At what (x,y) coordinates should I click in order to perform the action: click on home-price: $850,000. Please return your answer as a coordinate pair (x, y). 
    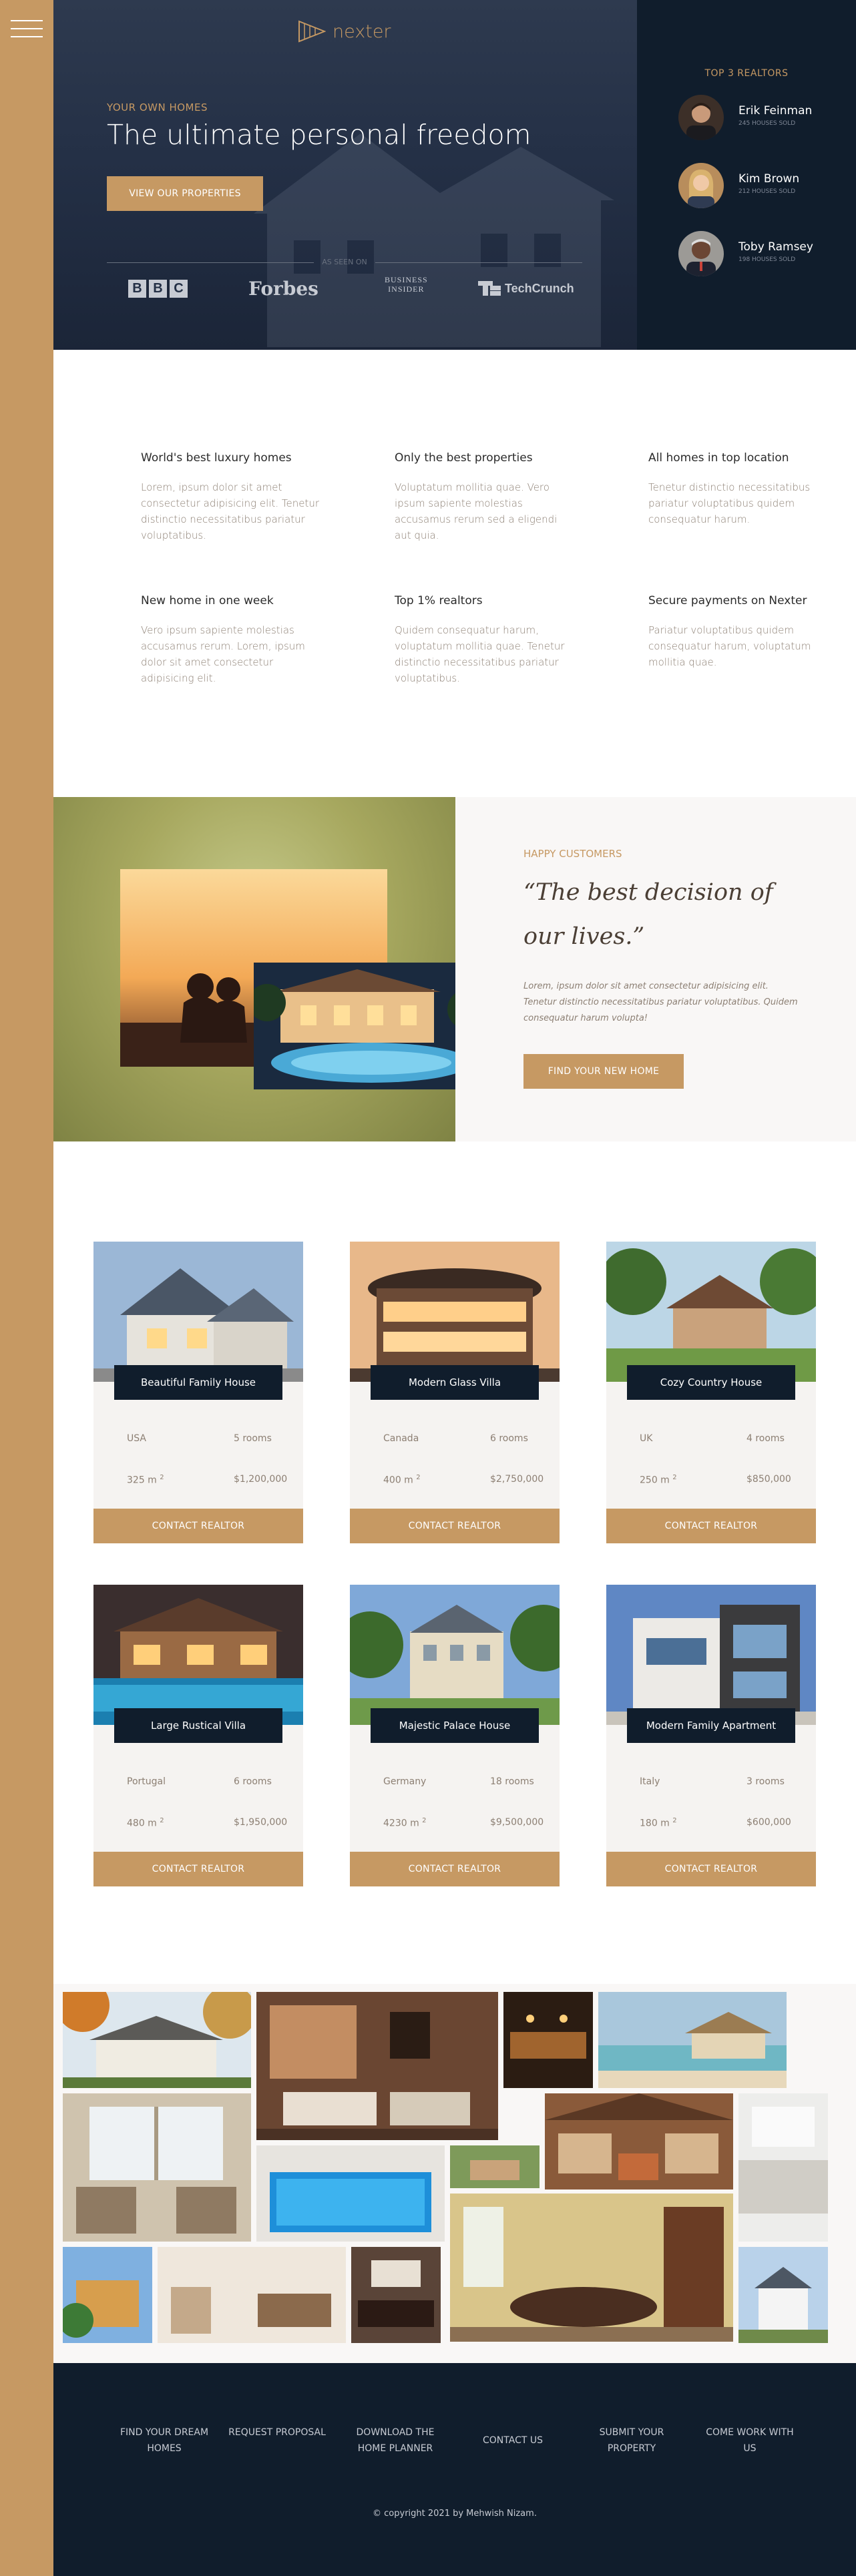
    Looking at the image, I should click on (768, 1479).